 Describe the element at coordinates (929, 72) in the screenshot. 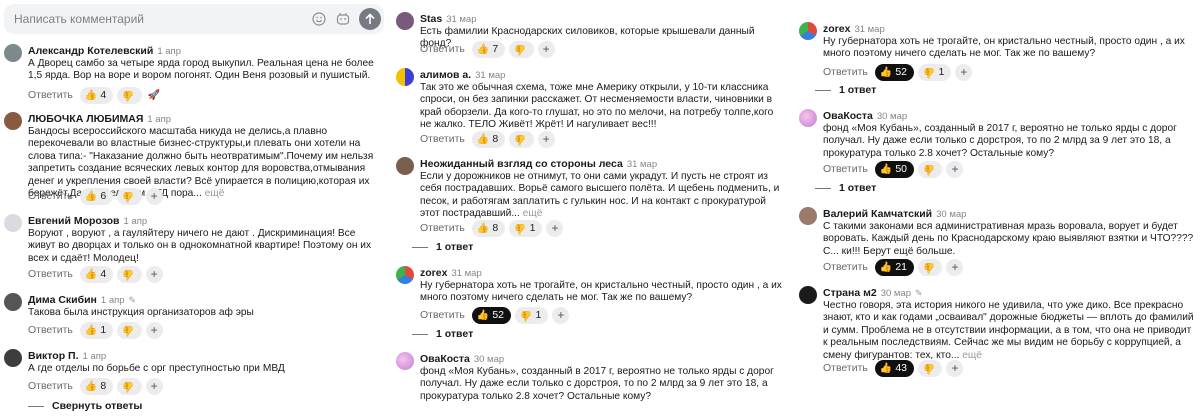

I see `thumbs-down-icon: 👍` at that location.